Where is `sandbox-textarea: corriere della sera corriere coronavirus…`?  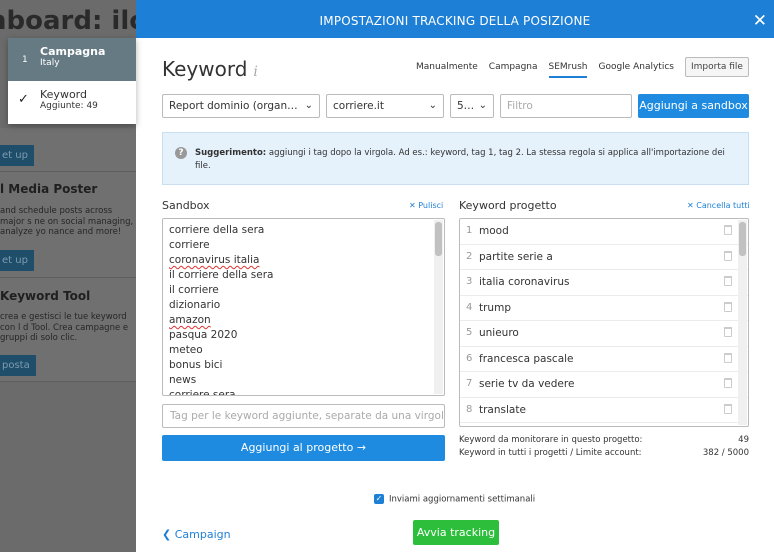
sandbox-textarea: corriere della sera corriere coronavirus… is located at coordinates (303, 307).